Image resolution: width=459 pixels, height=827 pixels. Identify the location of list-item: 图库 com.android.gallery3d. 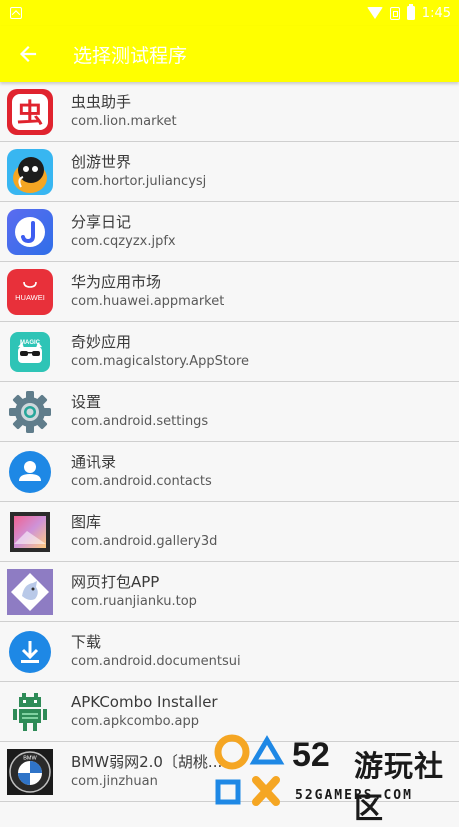
(229, 532).